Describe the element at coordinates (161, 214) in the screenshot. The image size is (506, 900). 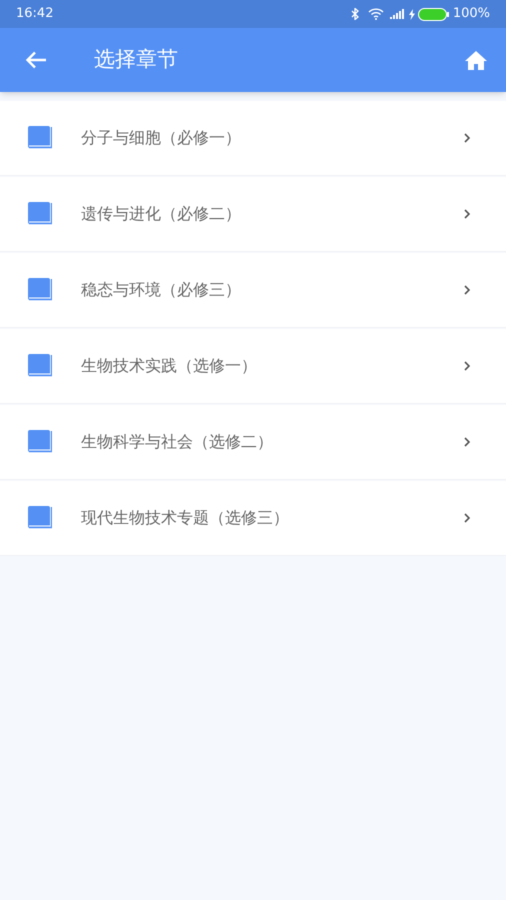
I see `chapter-label: 遗传与进化（必修二）` at that location.